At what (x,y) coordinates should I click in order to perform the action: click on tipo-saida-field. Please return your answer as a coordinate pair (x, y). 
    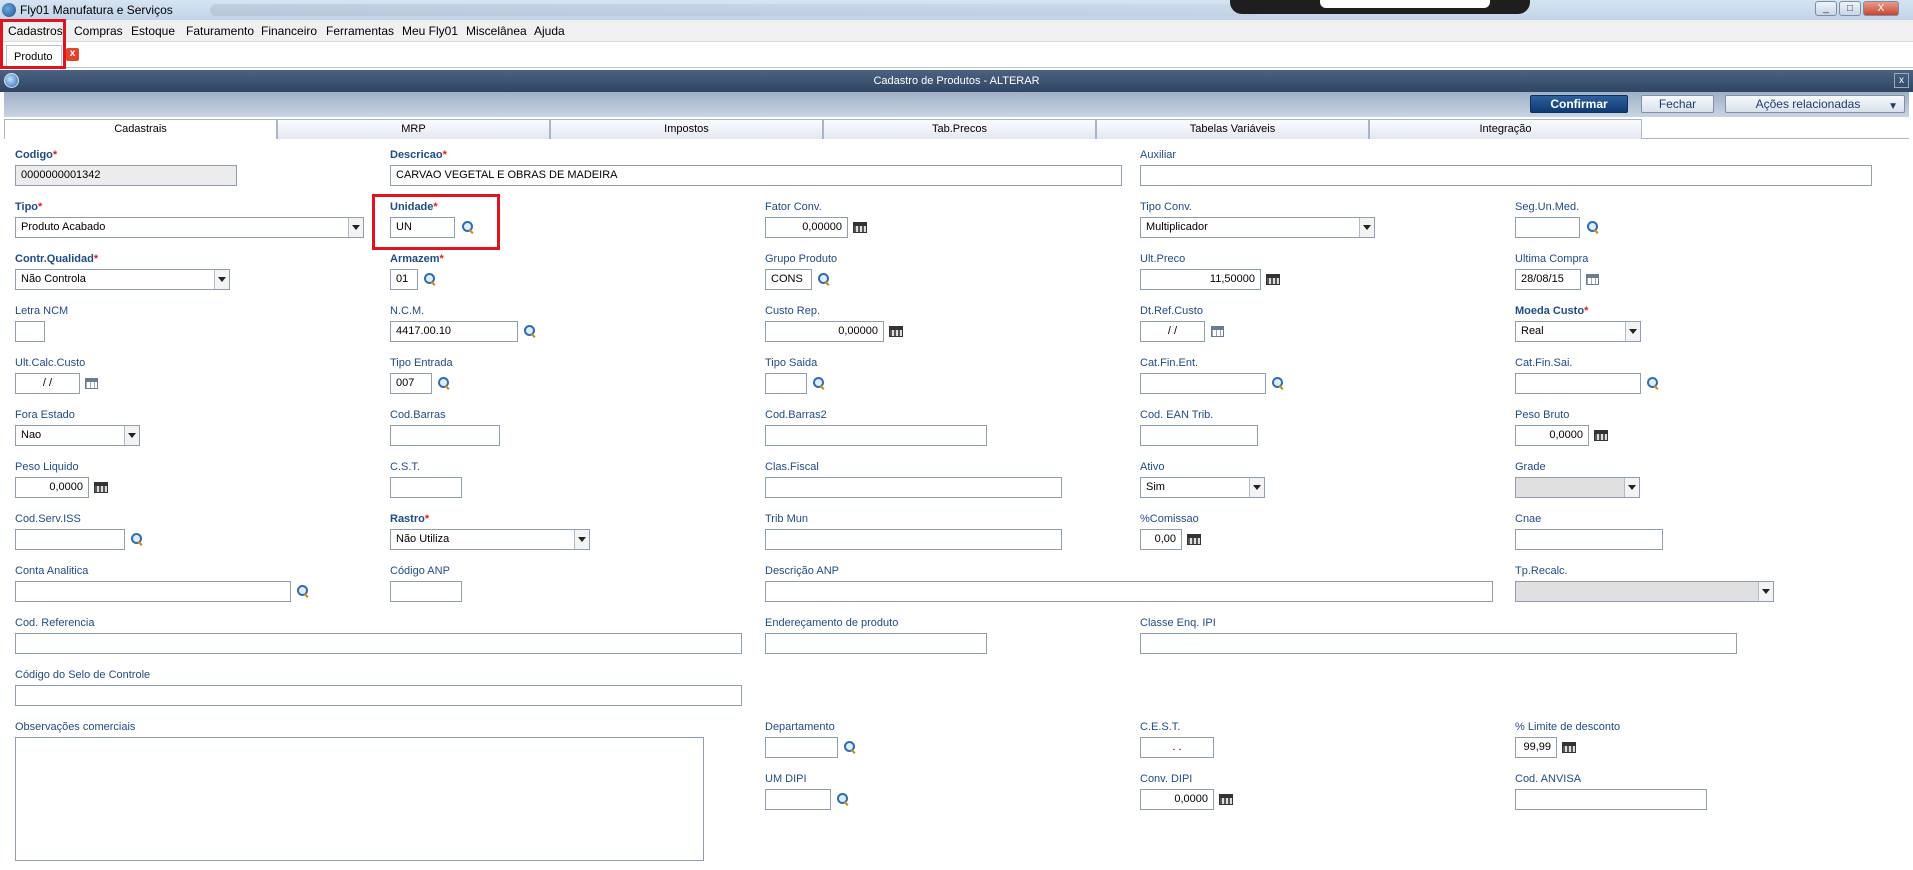
    Looking at the image, I should click on (786, 383).